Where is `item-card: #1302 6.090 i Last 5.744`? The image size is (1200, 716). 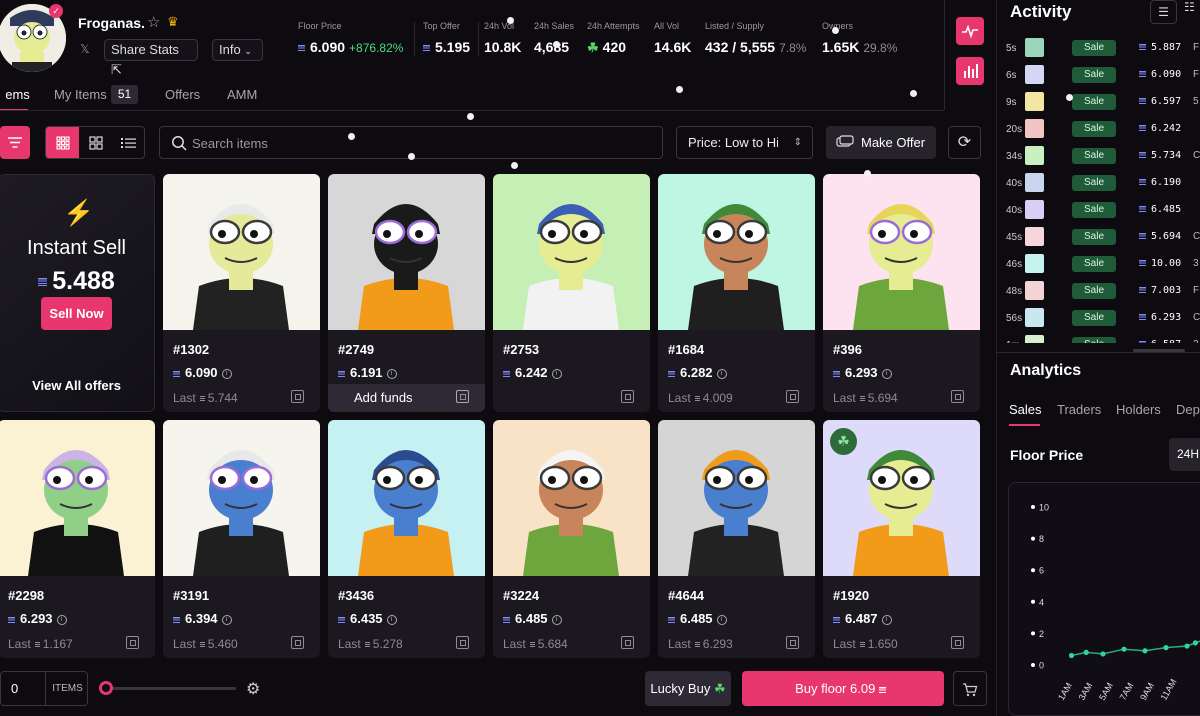 item-card: #1302 6.090 i Last 5.744 is located at coordinates (241, 293).